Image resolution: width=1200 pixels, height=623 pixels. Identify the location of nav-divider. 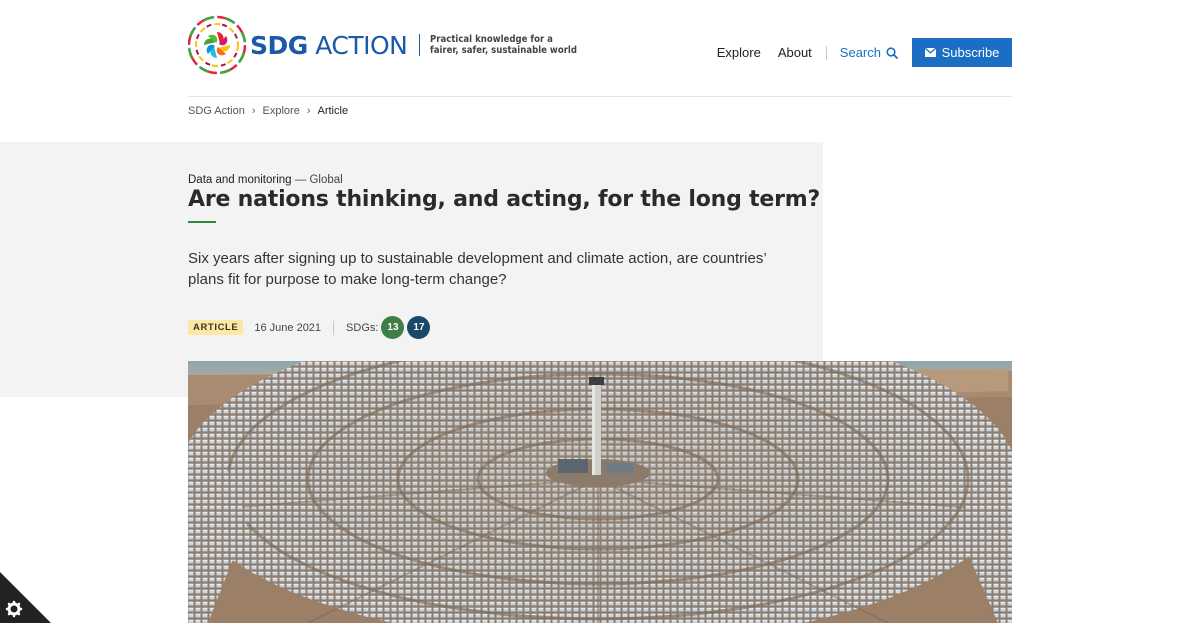
(826, 52).